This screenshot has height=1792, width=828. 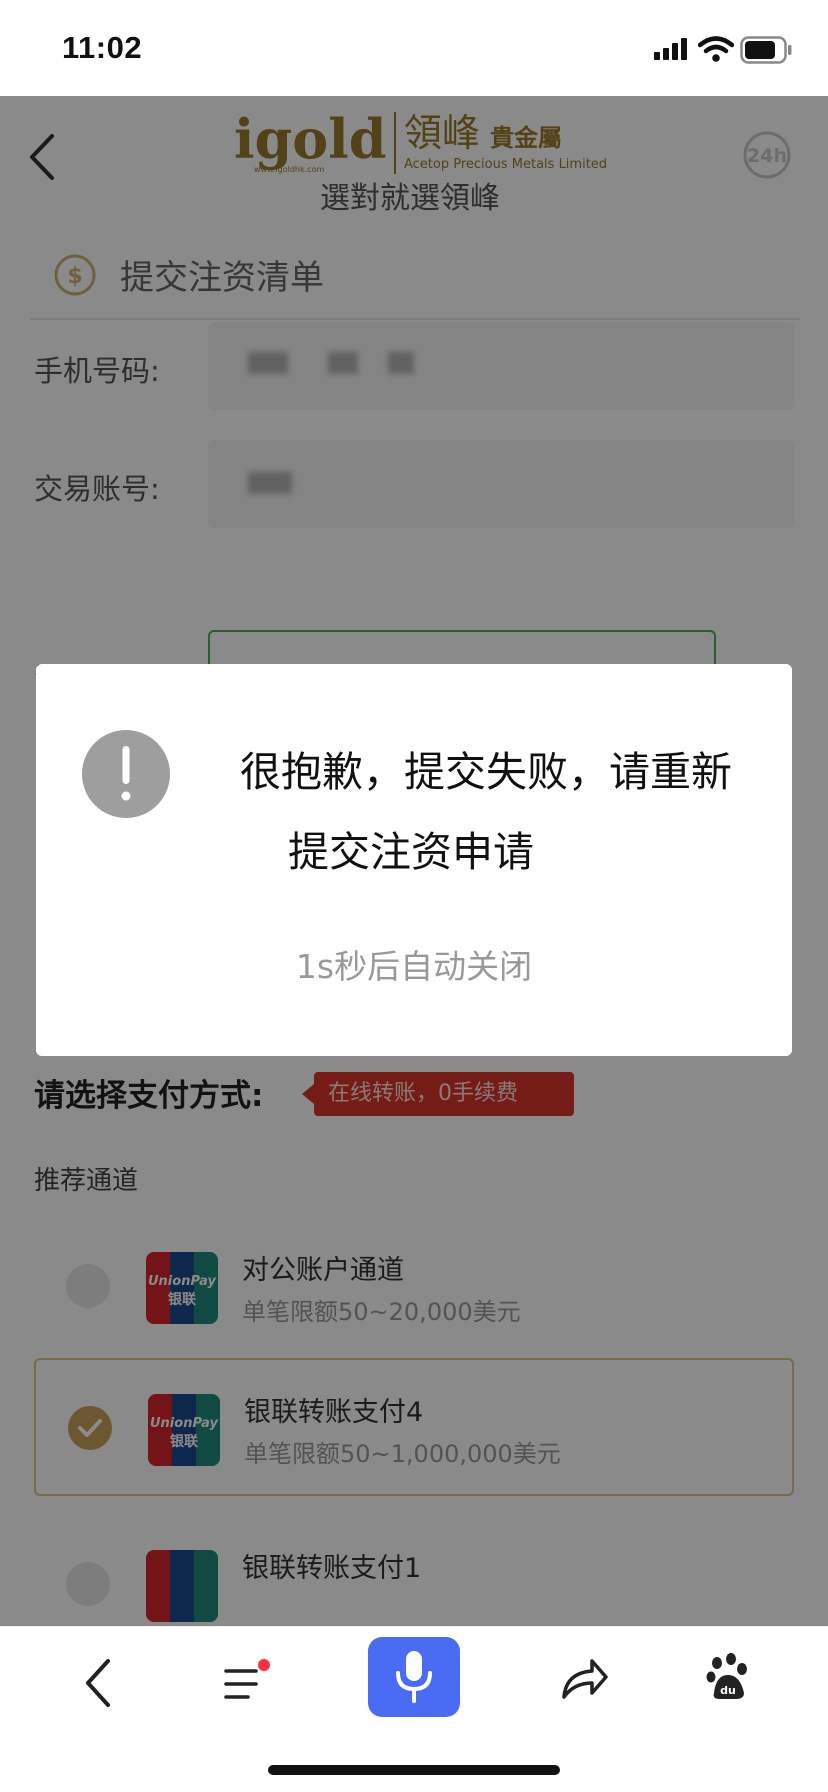 What do you see at coordinates (102, 47) in the screenshot?
I see `status-time: 11:02` at bounding box center [102, 47].